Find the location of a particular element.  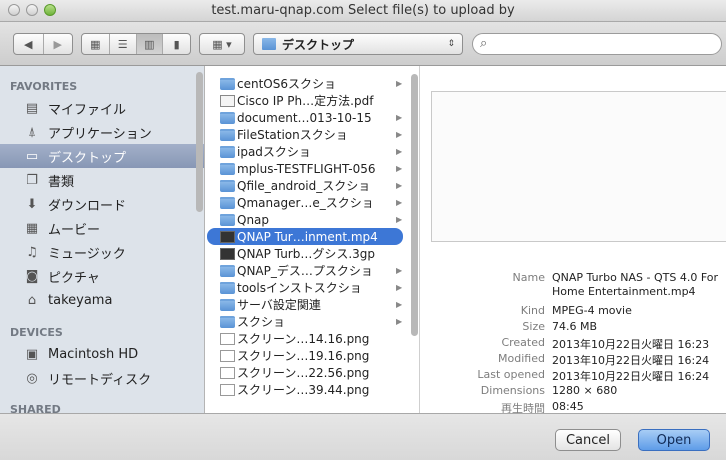

desktop-icon: ▭ is located at coordinates (32, 156).